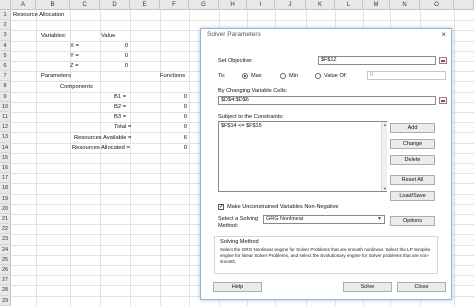 This screenshot has width=474, height=306. I want to click on row-header-1: 1, so click(5, 15).